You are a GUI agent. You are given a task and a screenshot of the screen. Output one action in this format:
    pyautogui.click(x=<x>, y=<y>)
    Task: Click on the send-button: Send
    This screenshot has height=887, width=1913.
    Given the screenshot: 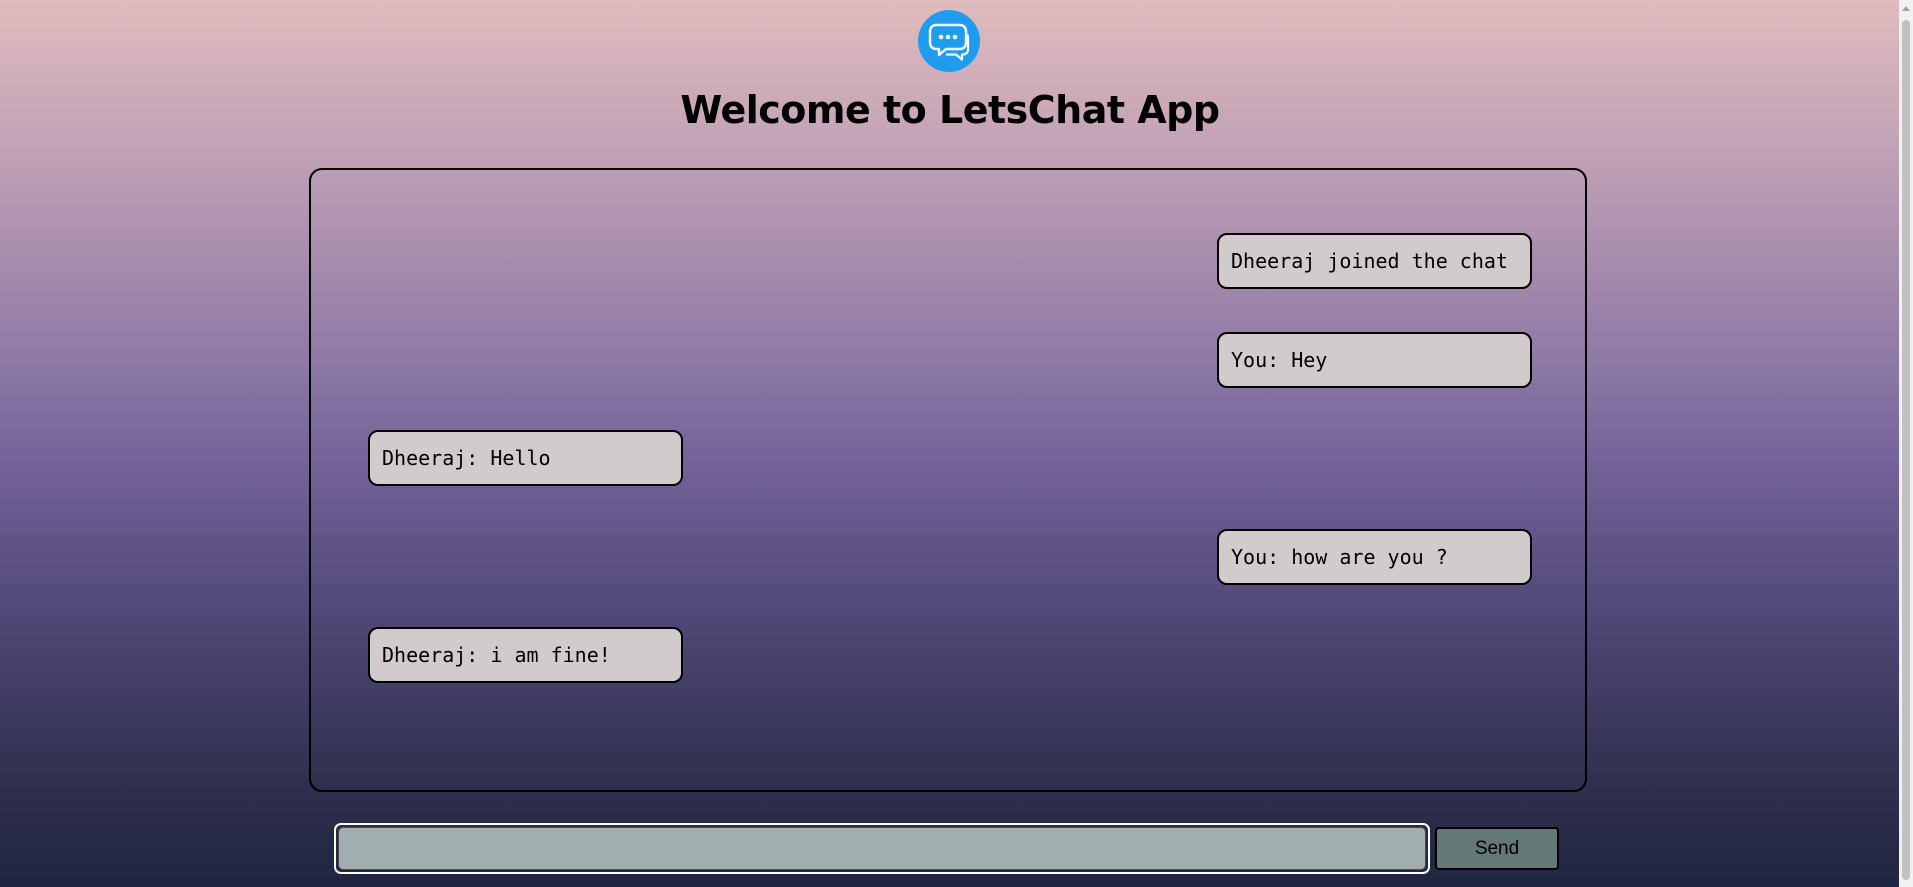 What is the action you would take?
    pyautogui.click(x=1497, y=848)
    